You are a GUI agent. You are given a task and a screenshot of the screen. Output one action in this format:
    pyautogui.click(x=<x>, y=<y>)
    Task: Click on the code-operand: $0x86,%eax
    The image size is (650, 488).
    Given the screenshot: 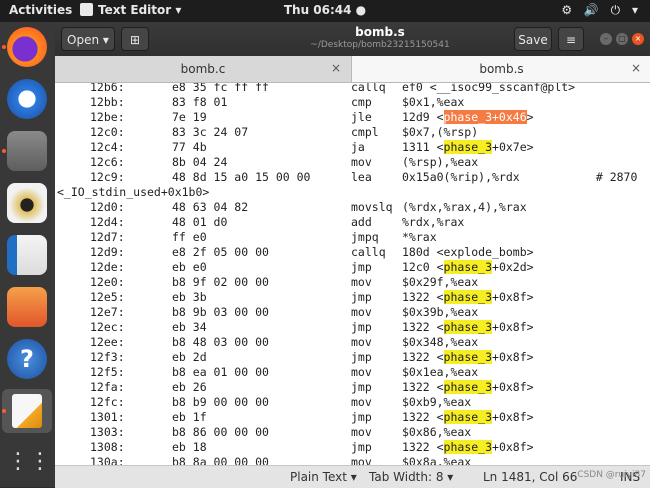 What is the action you would take?
    pyautogui.click(x=437, y=432)
    